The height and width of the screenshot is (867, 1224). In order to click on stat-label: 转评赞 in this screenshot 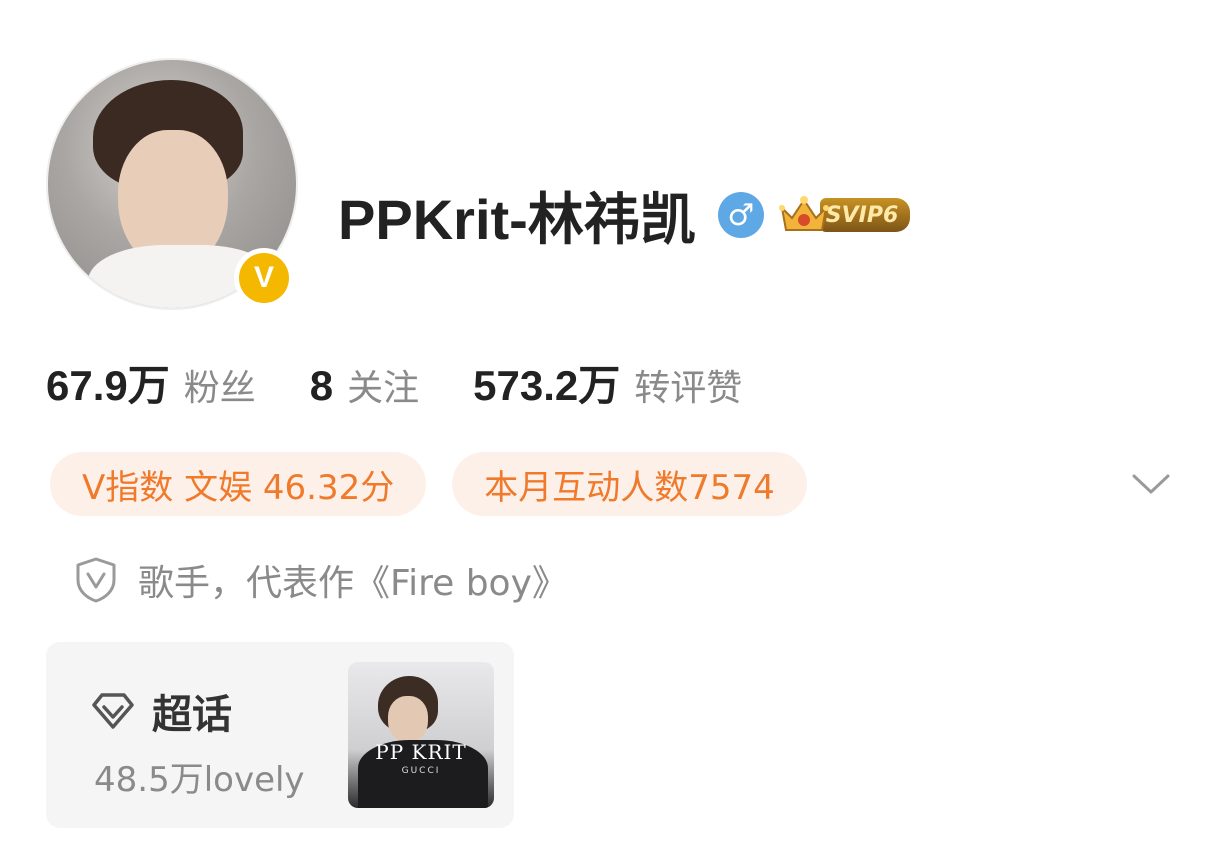, I will do `click(688, 388)`.